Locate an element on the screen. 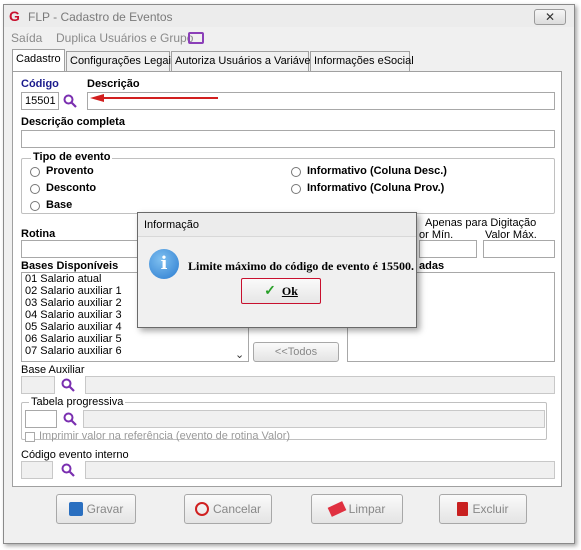 The image size is (581, 550). monitor-icon is located at coordinates (196, 38).